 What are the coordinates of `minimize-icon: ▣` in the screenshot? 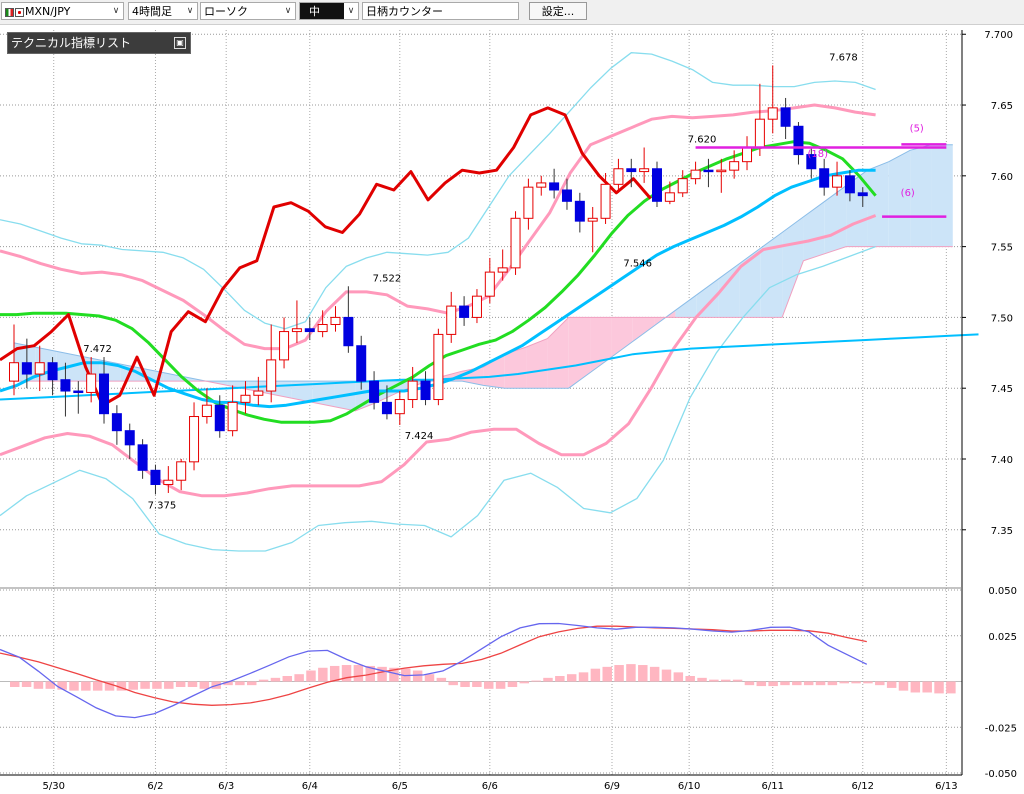 It's located at (180, 43).